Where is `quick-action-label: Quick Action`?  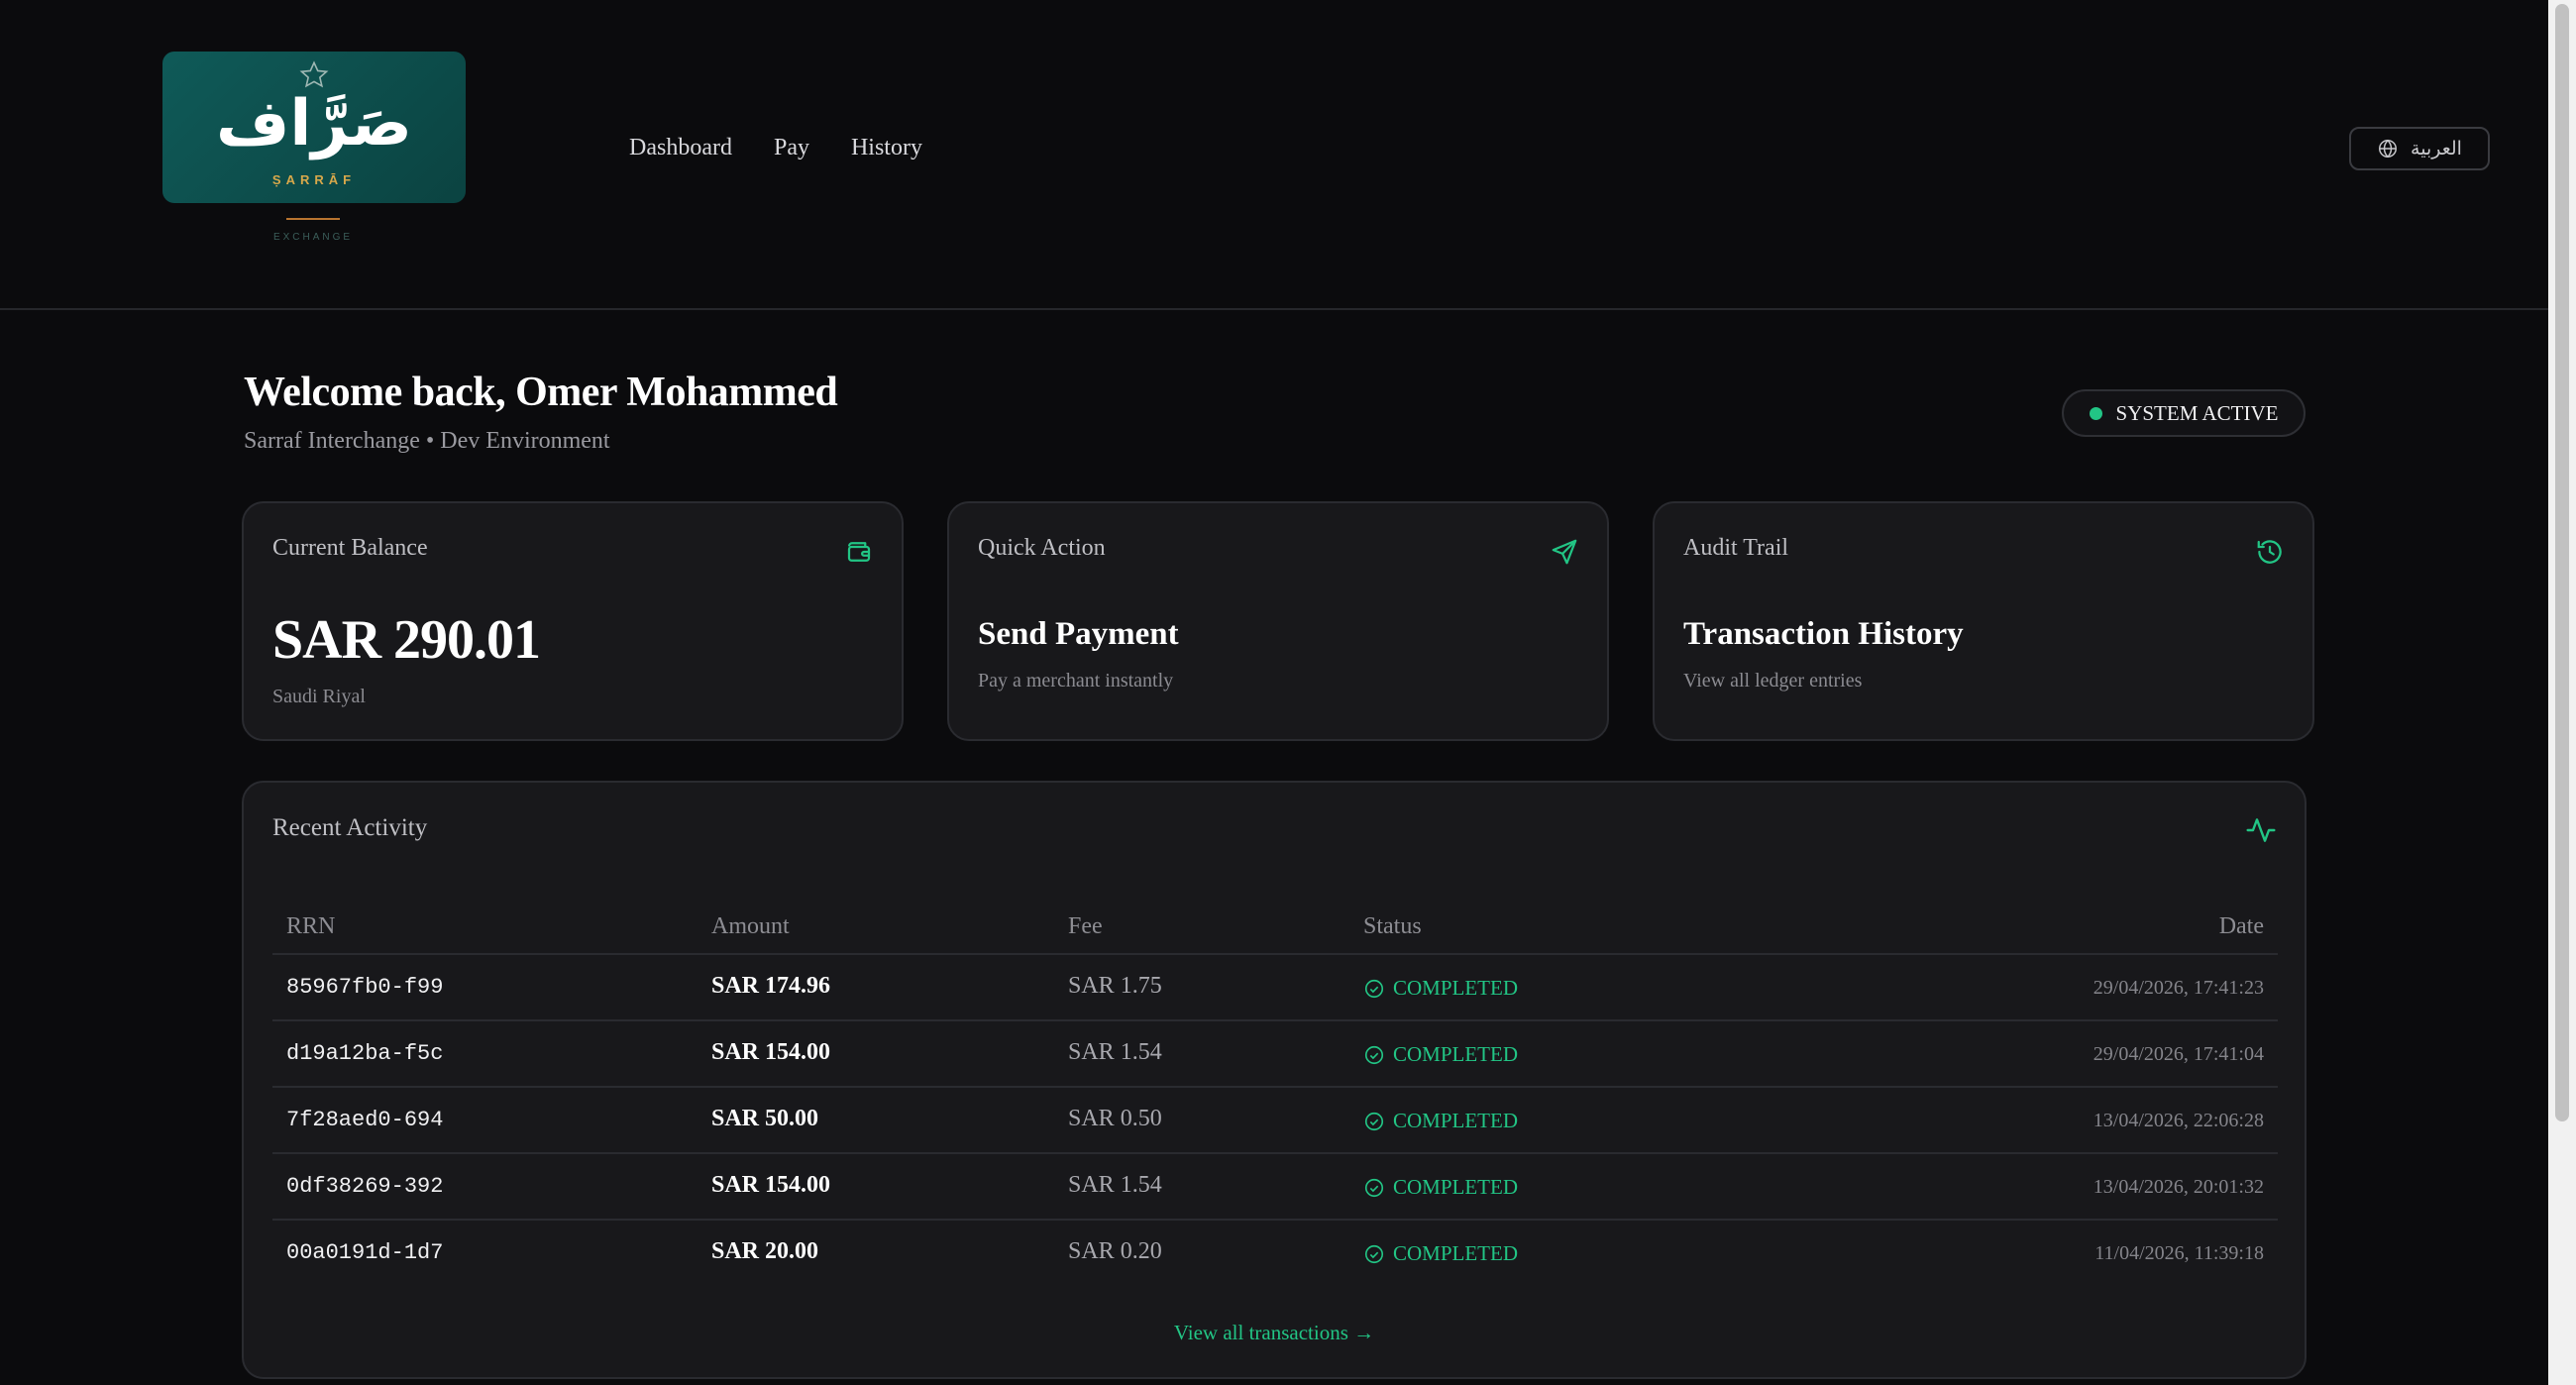
quick-action-label: Quick Action is located at coordinates (1042, 548).